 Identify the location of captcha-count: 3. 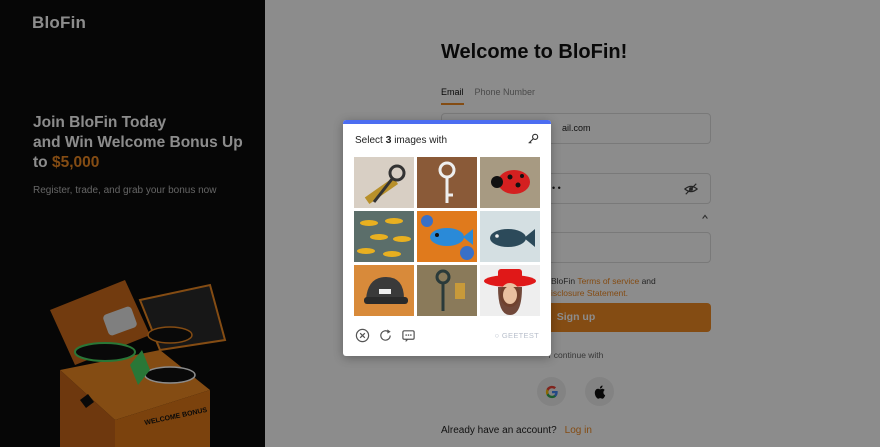
(388, 140).